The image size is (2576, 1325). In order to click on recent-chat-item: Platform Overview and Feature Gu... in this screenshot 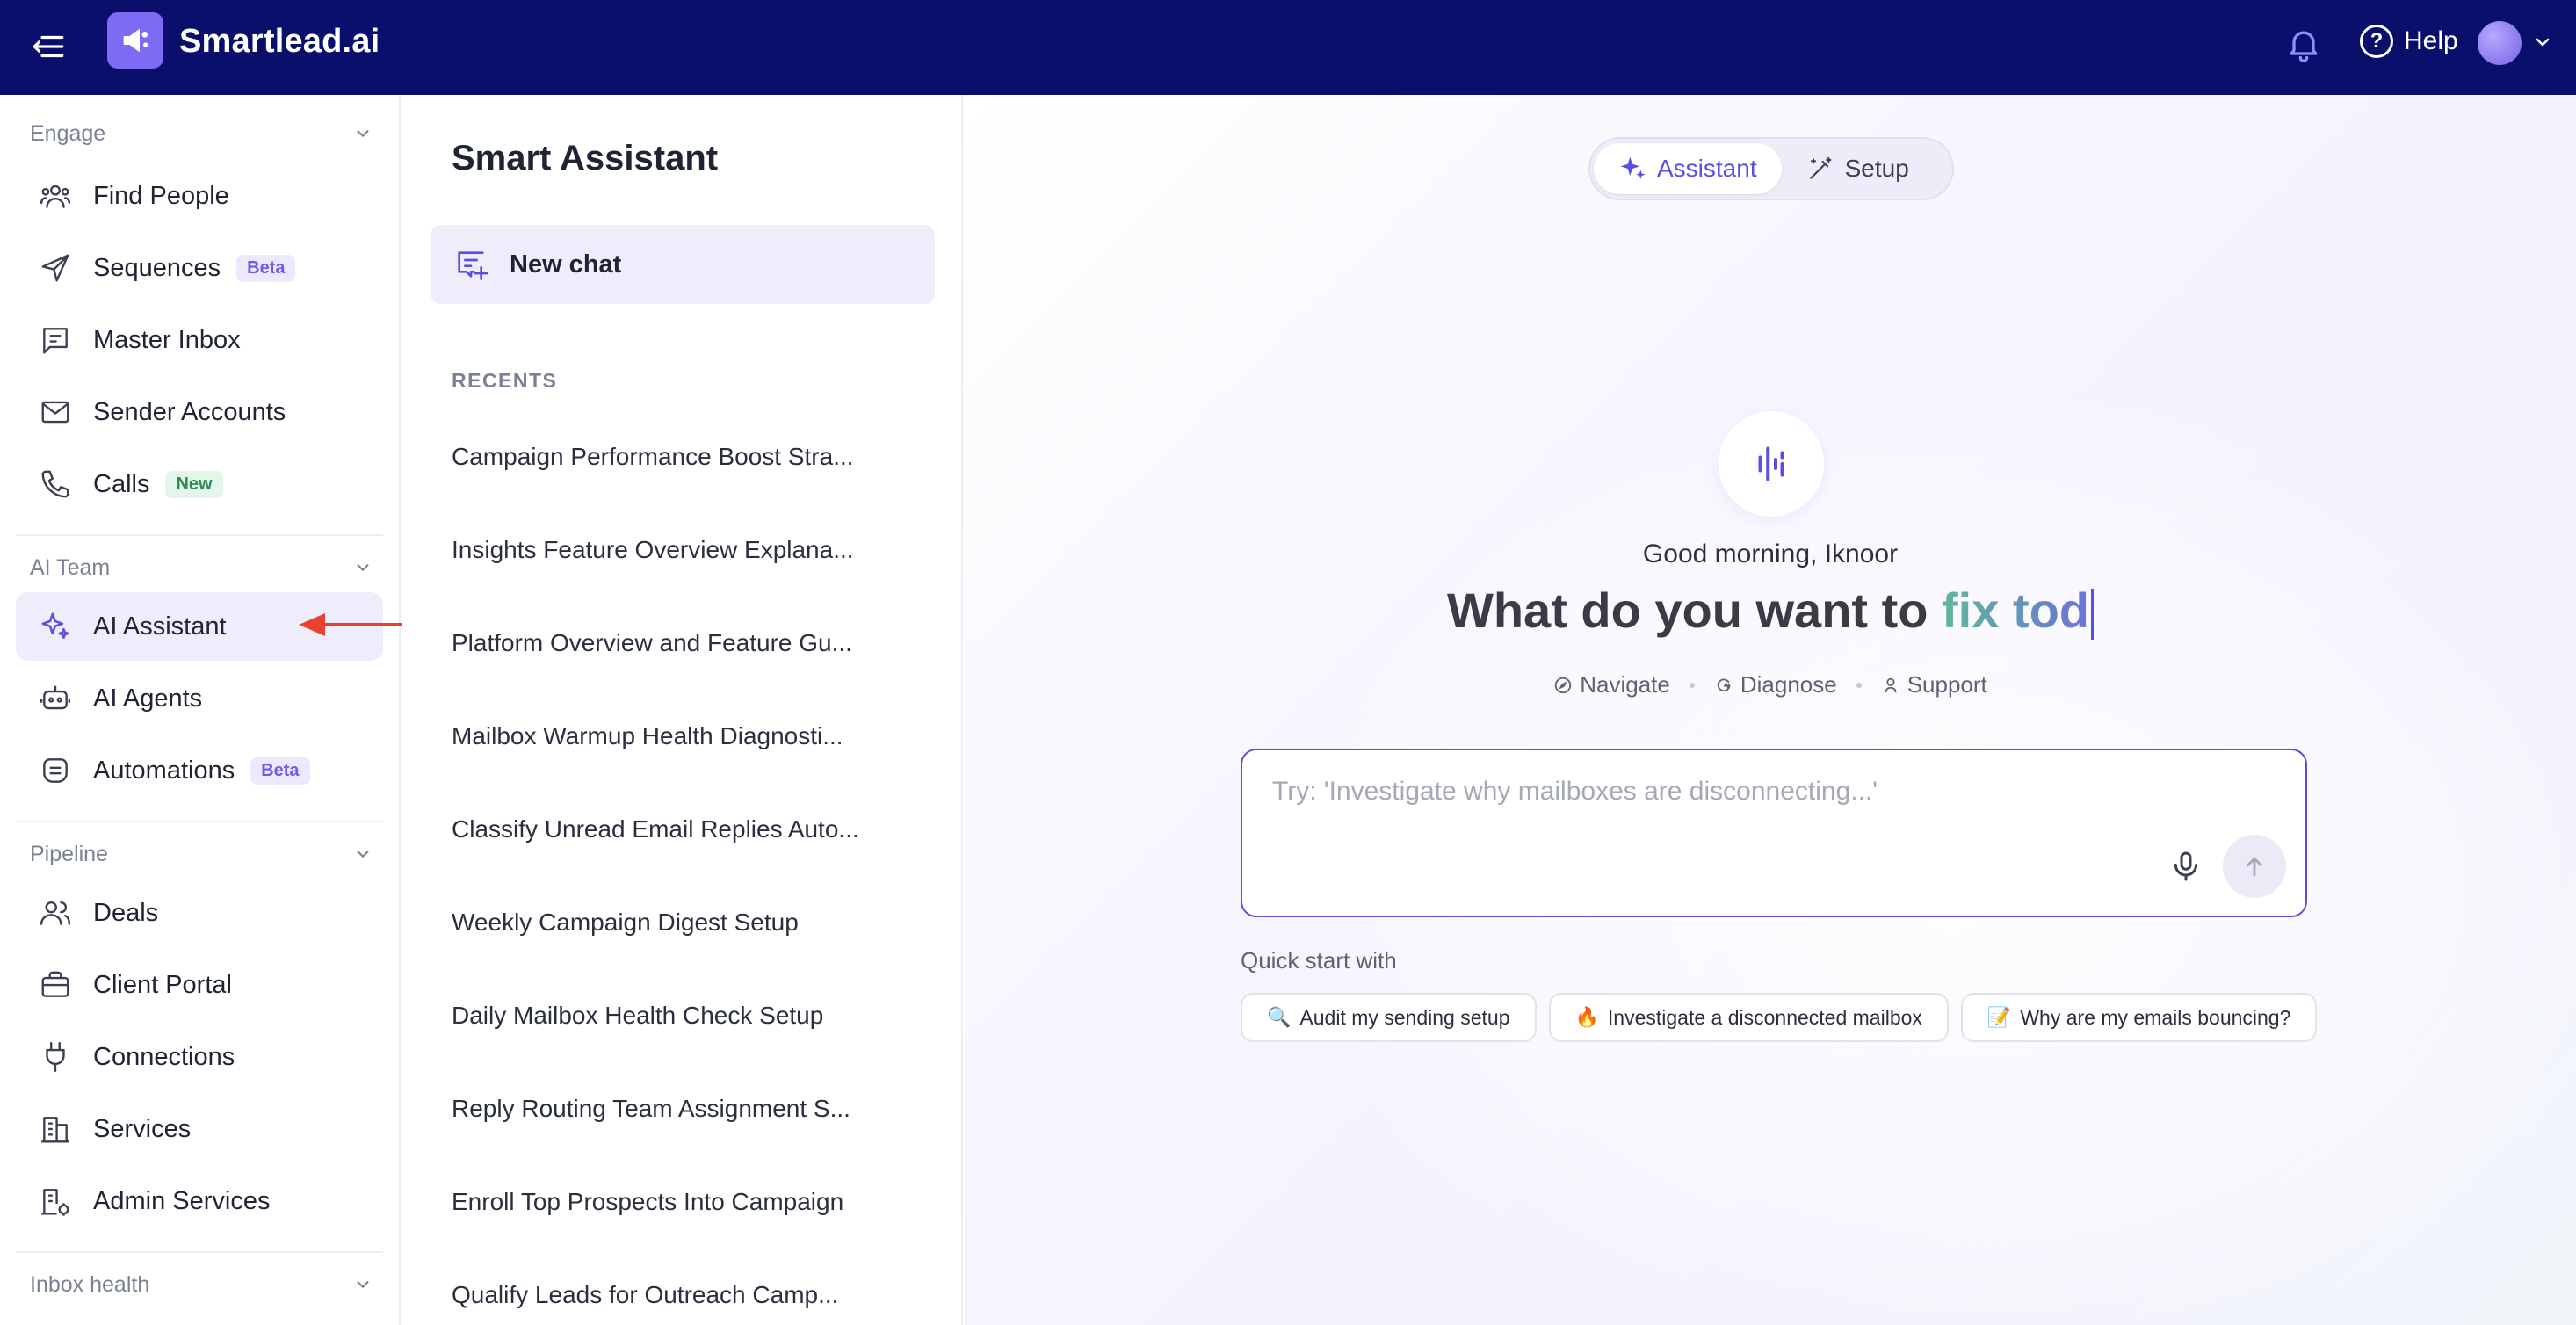, I will do `click(680, 643)`.